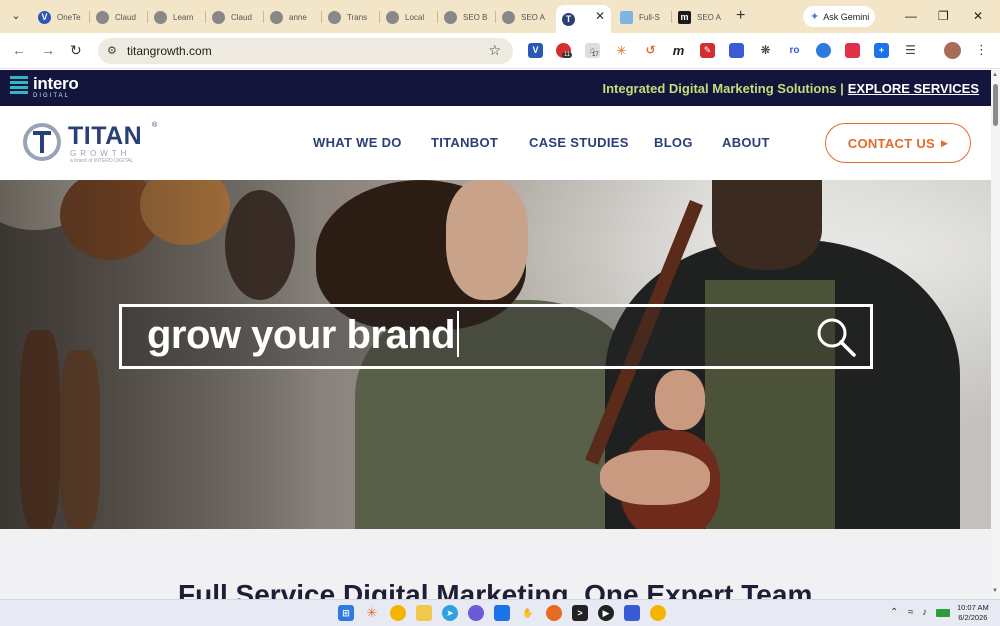  What do you see at coordinates (894, 612) in the screenshot?
I see `chevron-up-icon: ⌃` at bounding box center [894, 612].